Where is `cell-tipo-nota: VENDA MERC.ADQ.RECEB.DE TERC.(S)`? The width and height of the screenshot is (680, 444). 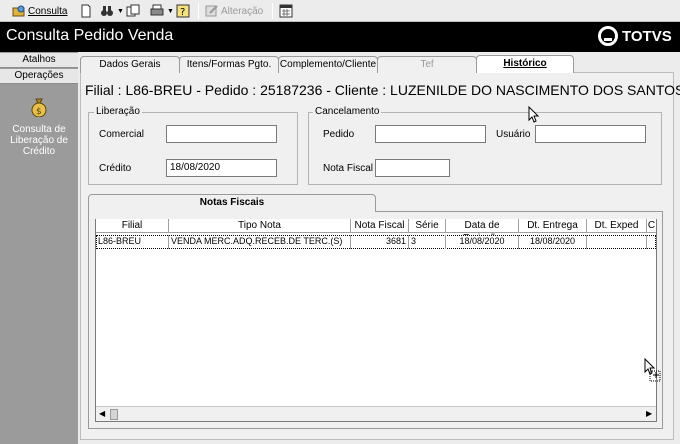
cell-tipo-nota: VENDA MERC.ADQ.RECEB.DE TERC.(S) is located at coordinates (260, 242).